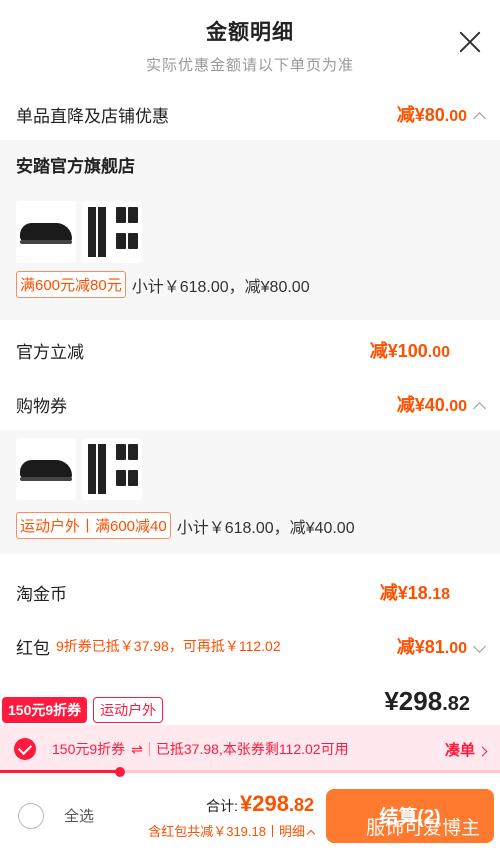  What do you see at coordinates (71, 284) in the screenshot?
I see `promo-badge: 满600元减80元` at bounding box center [71, 284].